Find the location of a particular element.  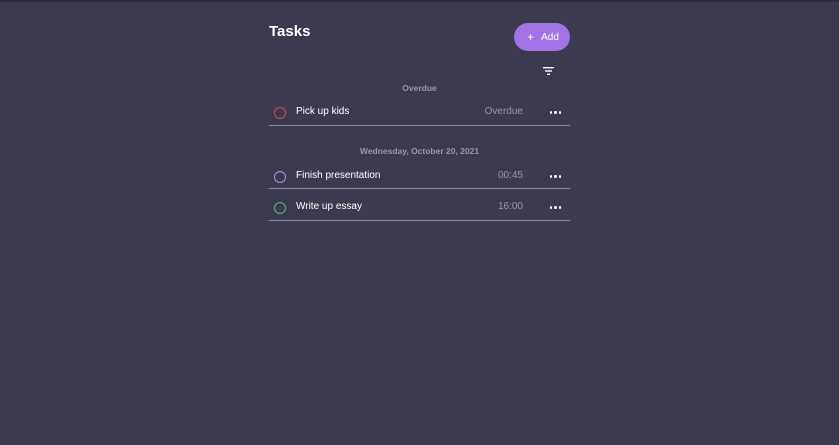

filter-icon is located at coordinates (548, 71).